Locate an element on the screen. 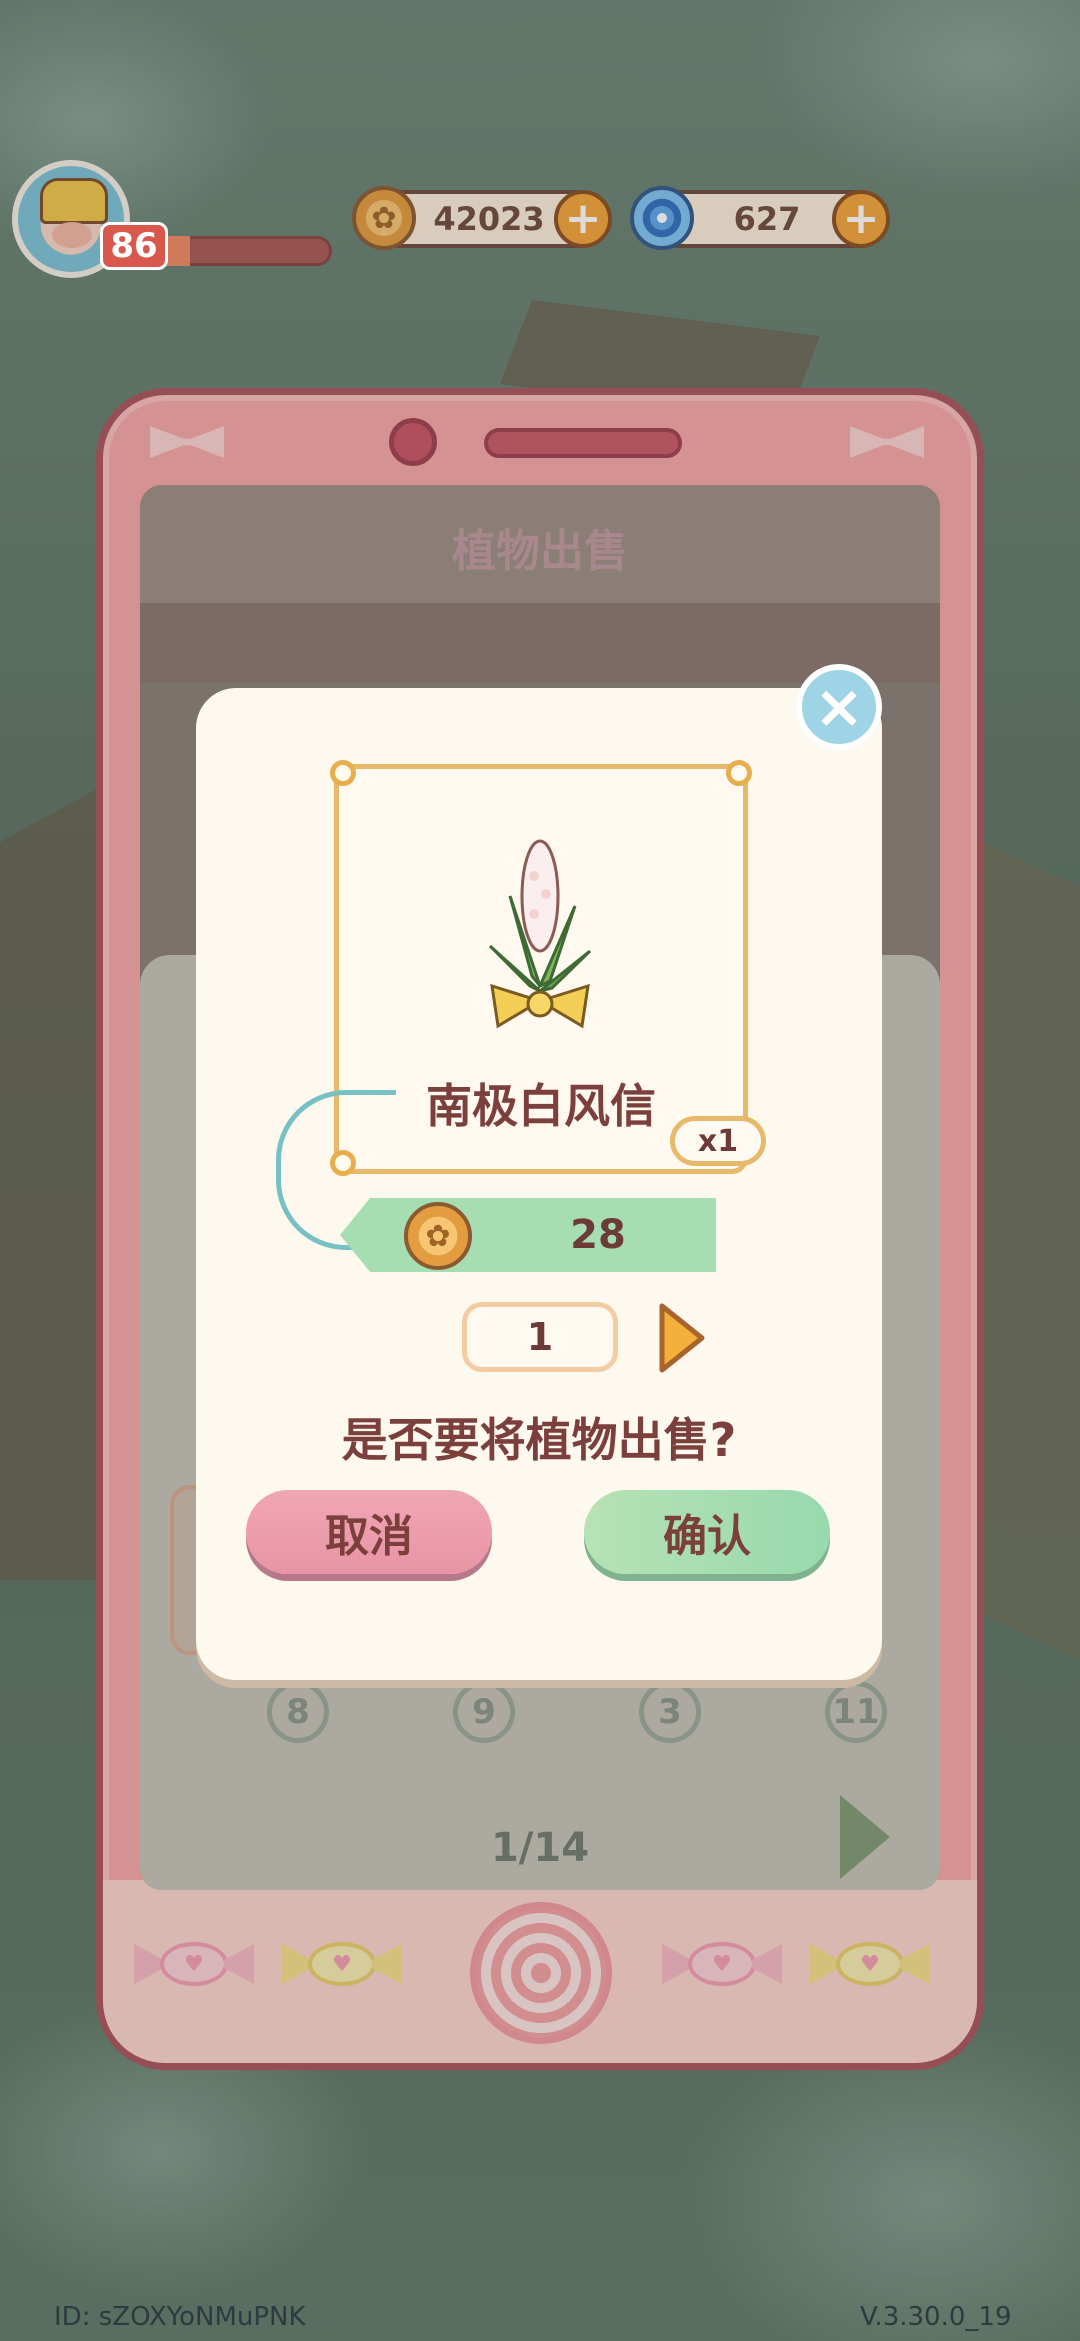  owned-quantity-tag: x1 is located at coordinates (718, 1141).